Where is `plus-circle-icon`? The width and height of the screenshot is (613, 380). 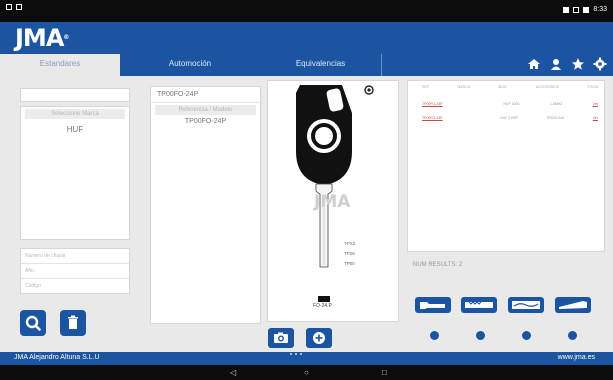 plus-circle-icon is located at coordinates (319, 338).